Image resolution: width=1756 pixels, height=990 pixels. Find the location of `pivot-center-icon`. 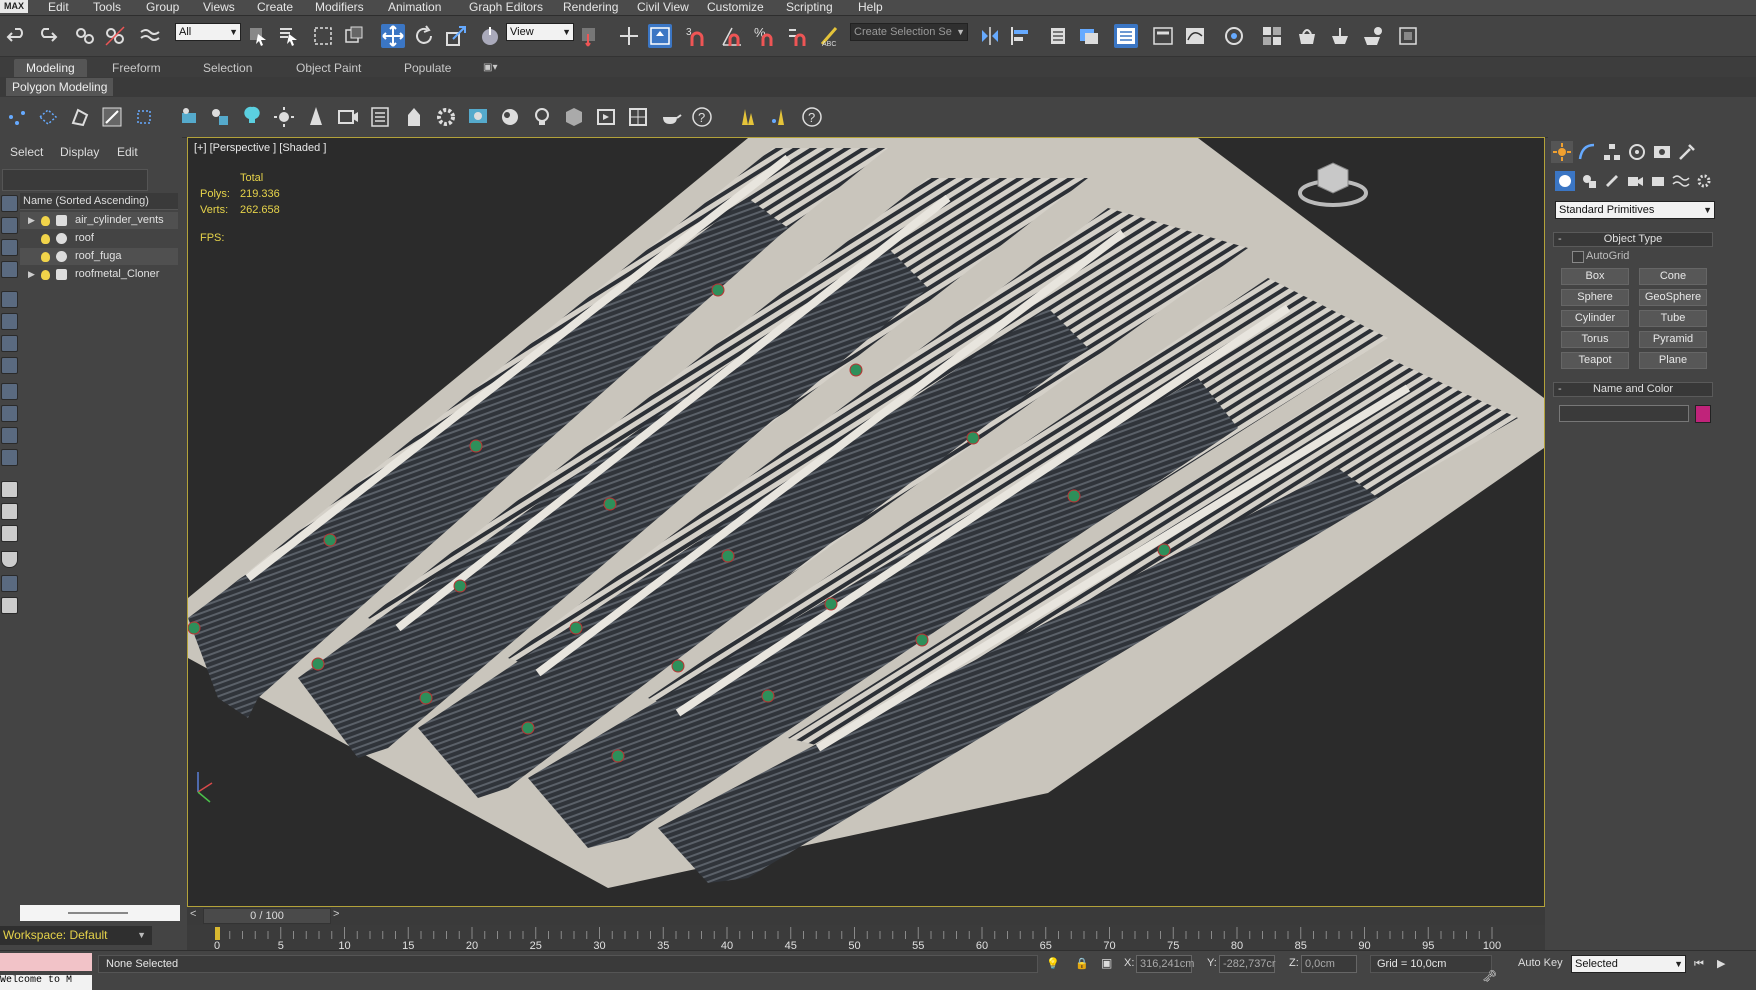

pivot-center-icon is located at coordinates (590, 36).